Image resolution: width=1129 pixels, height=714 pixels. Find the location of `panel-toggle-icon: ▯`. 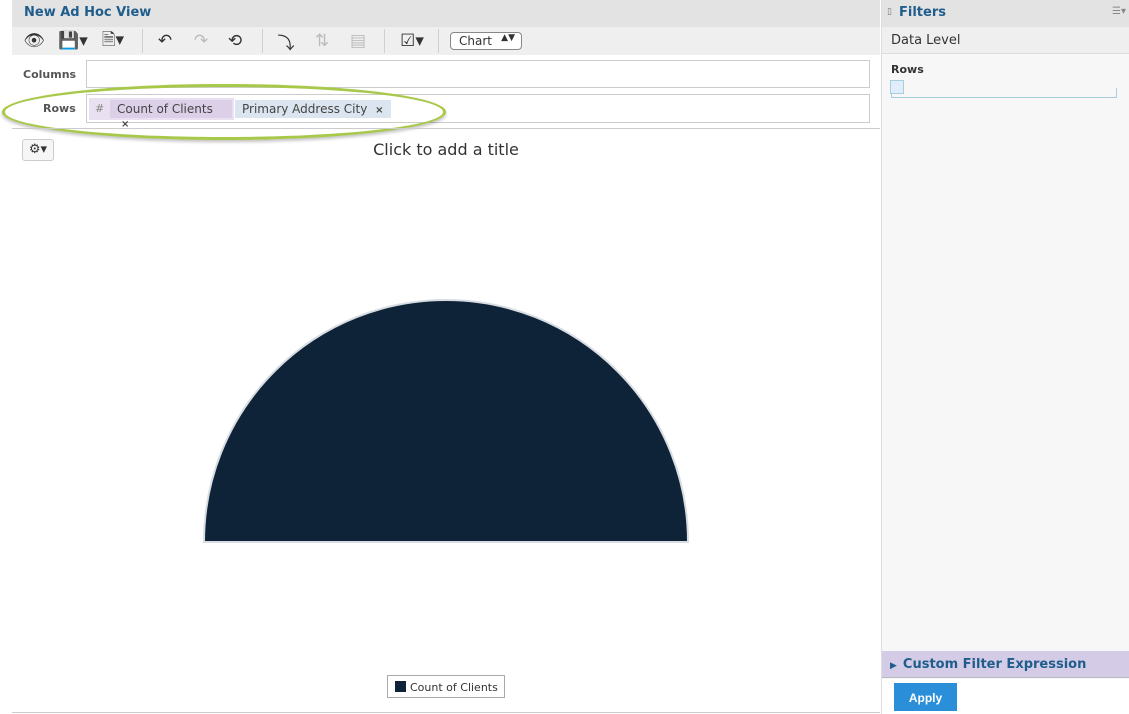

panel-toggle-icon: ▯ is located at coordinates (889, 12).